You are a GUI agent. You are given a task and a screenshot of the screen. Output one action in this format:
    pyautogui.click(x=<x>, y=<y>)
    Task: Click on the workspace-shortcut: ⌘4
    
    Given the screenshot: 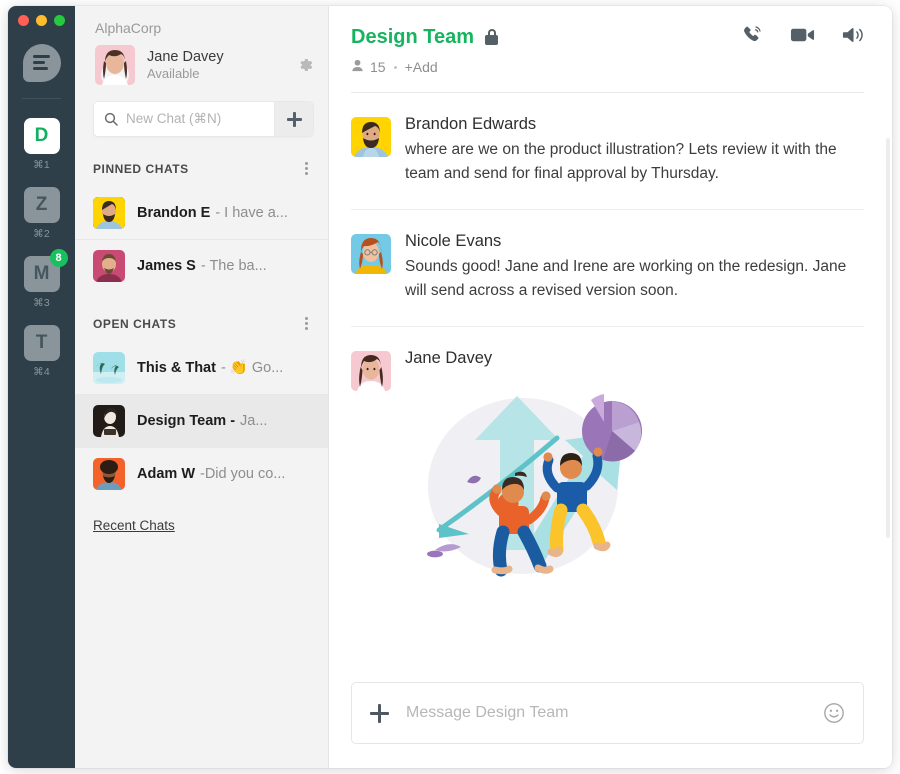 What is the action you would take?
    pyautogui.click(x=41, y=372)
    